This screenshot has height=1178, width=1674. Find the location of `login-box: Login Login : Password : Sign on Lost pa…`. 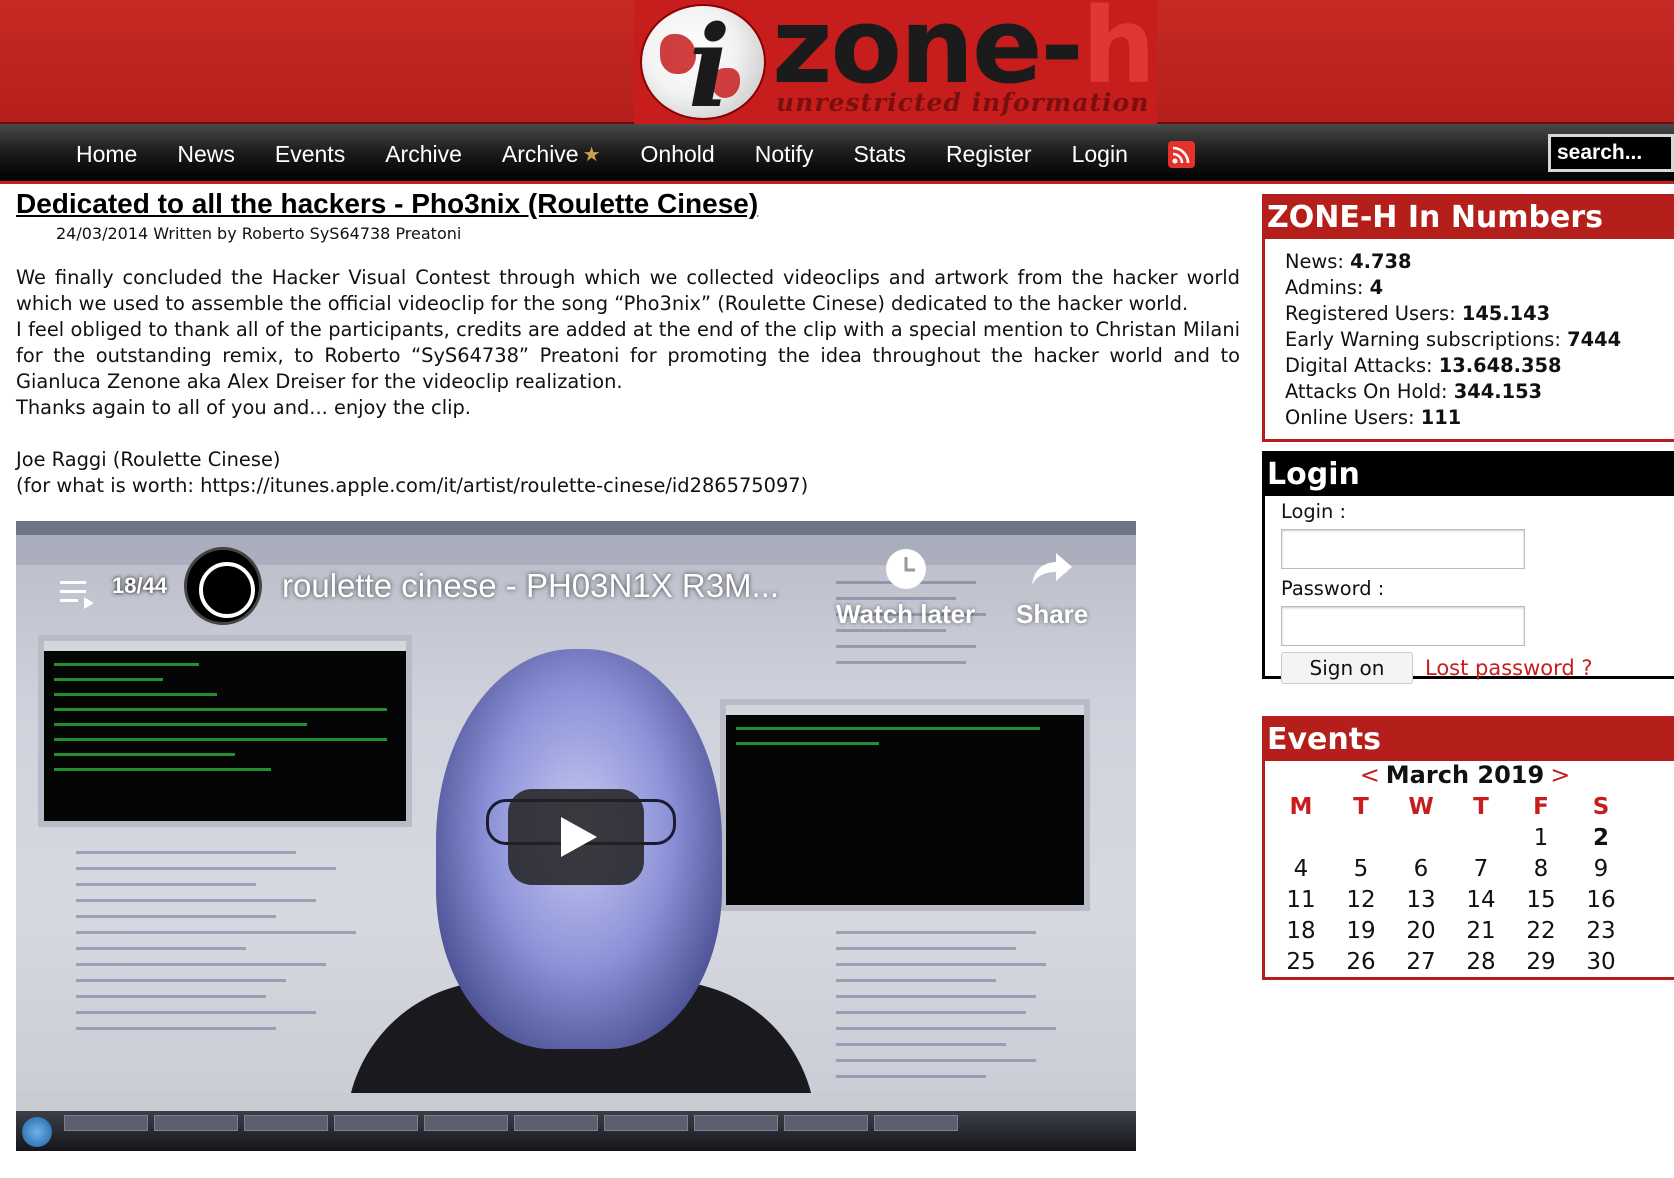

login-box: Login Login : Password : Sign on Lost pa… is located at coordinates (1468, 567).